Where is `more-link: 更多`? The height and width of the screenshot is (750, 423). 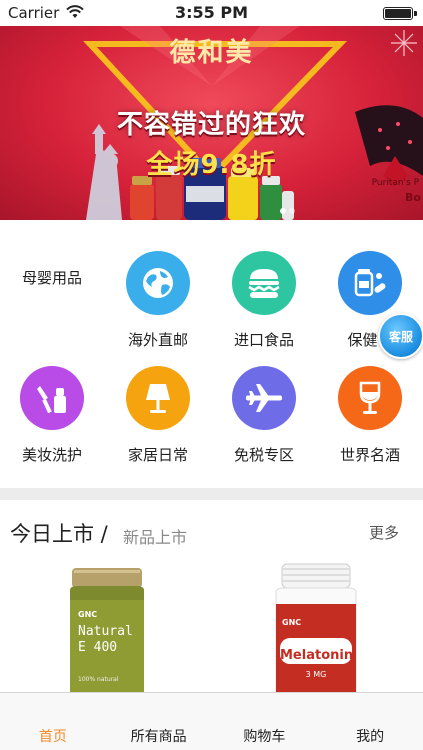
more-link: 更多 is located at coordinates (384, 532).